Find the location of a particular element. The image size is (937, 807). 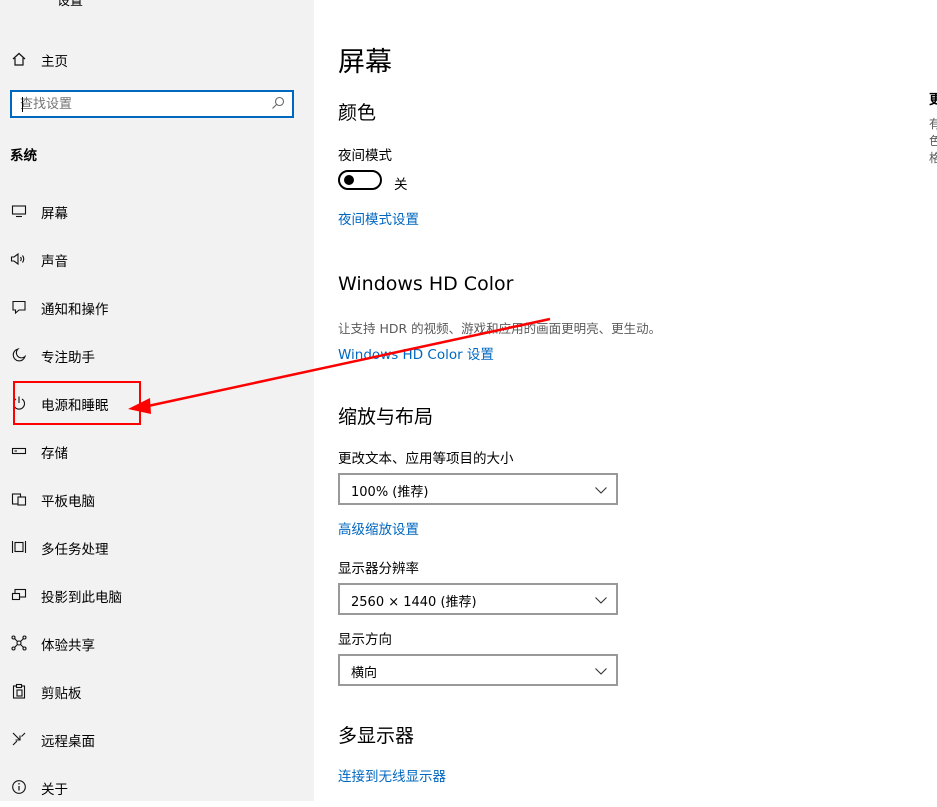

sidebar-item-remote-desktop: 远程桌面 is located at coordinates (157, 739).